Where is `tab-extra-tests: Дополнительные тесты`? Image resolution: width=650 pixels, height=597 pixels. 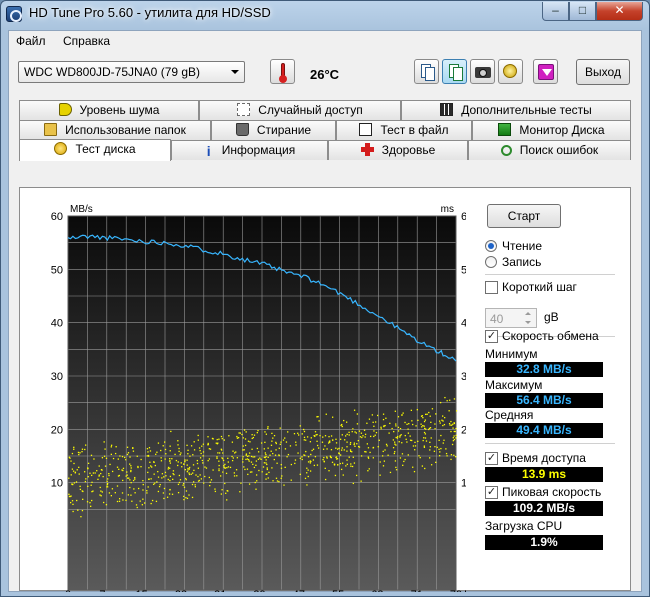 tab-extra-tests: Дополнительные тесты is located at coordinates (516, 110).